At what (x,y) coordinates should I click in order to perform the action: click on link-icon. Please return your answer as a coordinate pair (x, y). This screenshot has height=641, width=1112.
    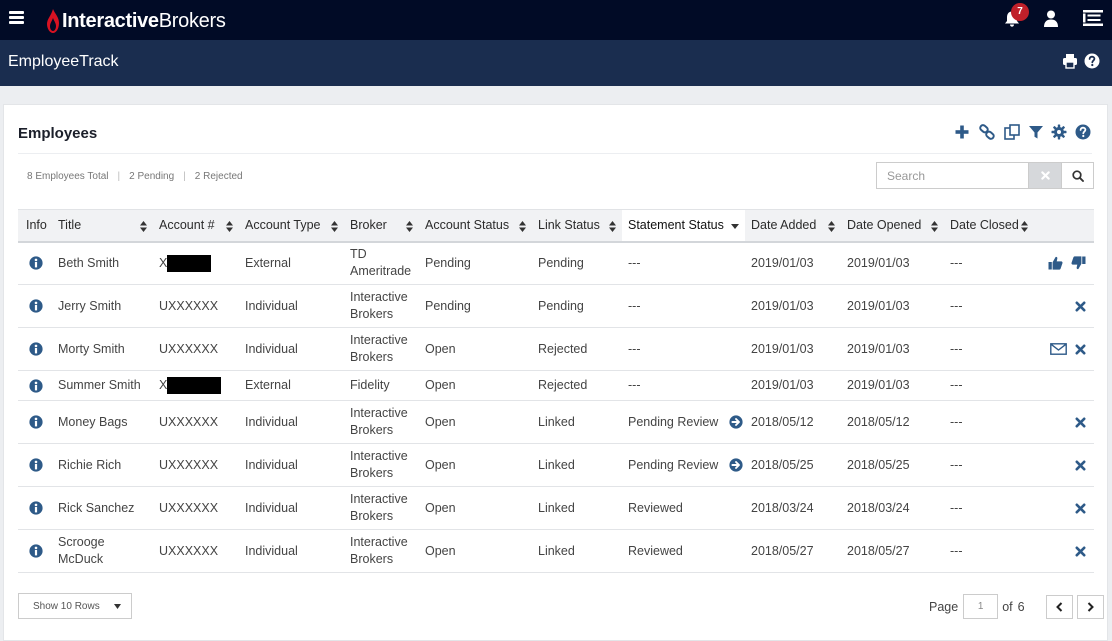
    Looking at the image, I should click on (987, 132).